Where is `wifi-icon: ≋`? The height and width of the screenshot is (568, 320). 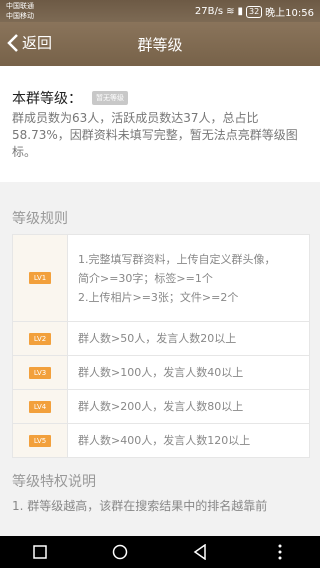
wifi-icon: ≋ is located at coordinates (230, 11).